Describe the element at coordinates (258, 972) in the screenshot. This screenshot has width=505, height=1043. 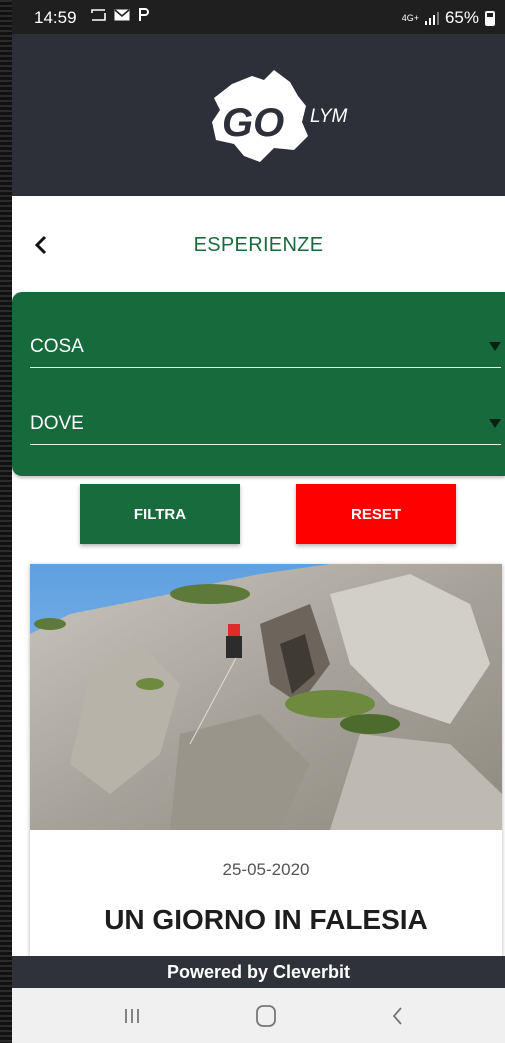
I see `powered-by-footer: Powered by Cleverbit` at that location.